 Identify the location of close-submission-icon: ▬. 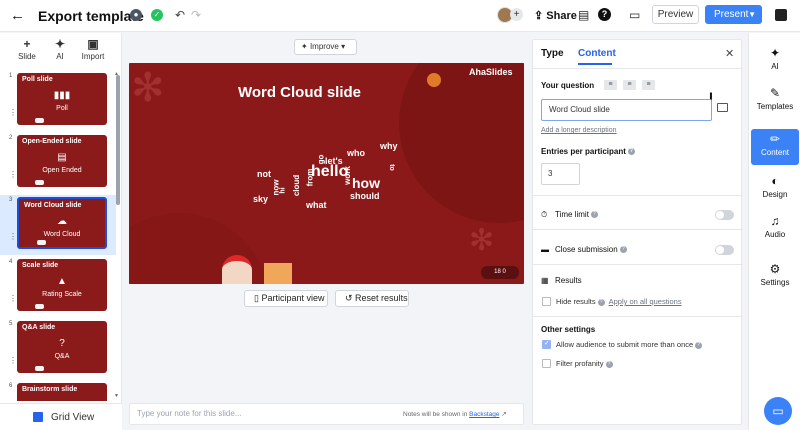
(545, 249).